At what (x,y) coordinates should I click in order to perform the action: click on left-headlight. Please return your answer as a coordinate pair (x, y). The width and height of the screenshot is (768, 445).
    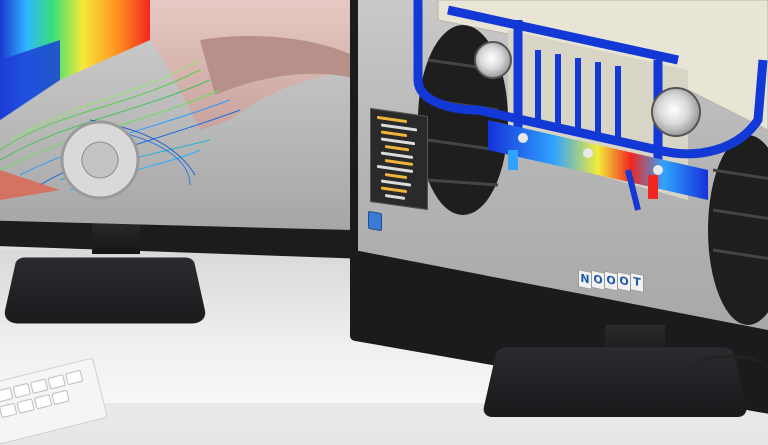
    Looking at the image, I should click on (493, 60).